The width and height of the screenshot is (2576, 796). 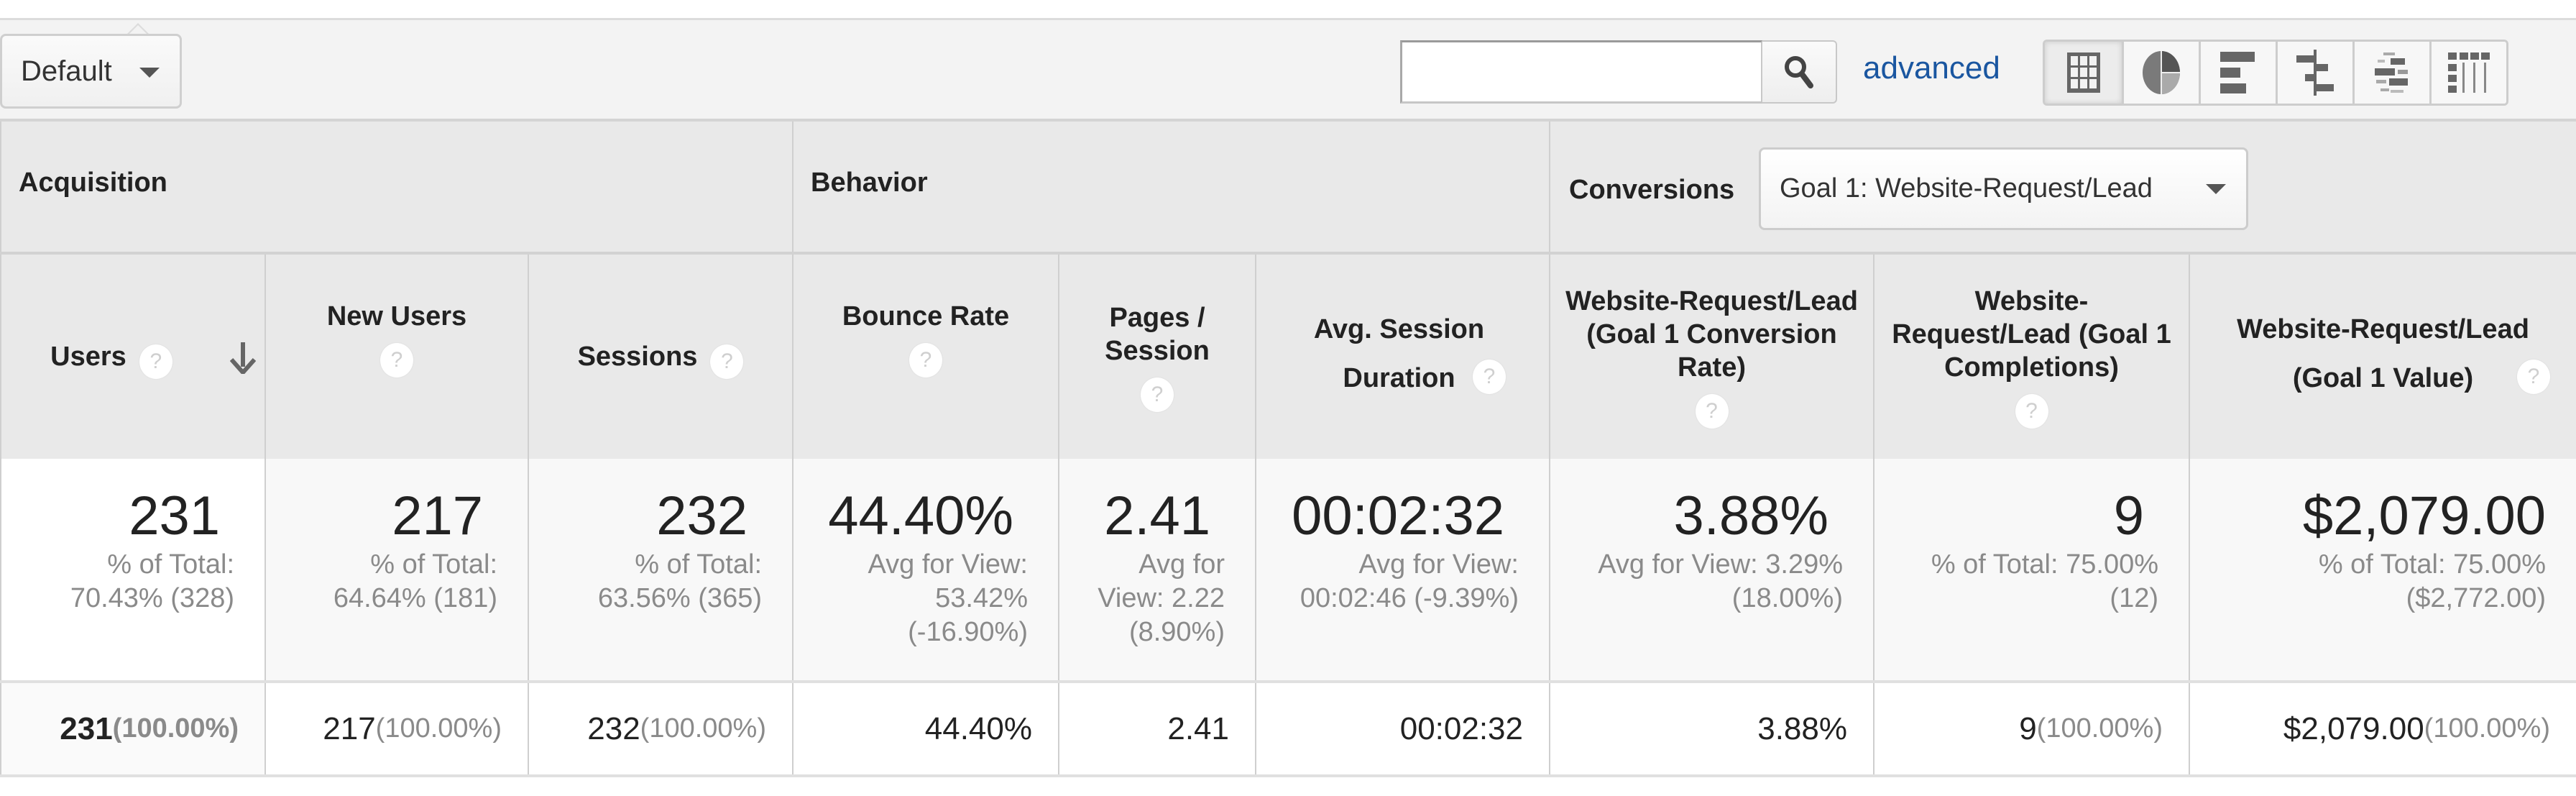 I want to click on column-header-bounce-rate: Bounce Rate ?, so click(x=925, y=357).